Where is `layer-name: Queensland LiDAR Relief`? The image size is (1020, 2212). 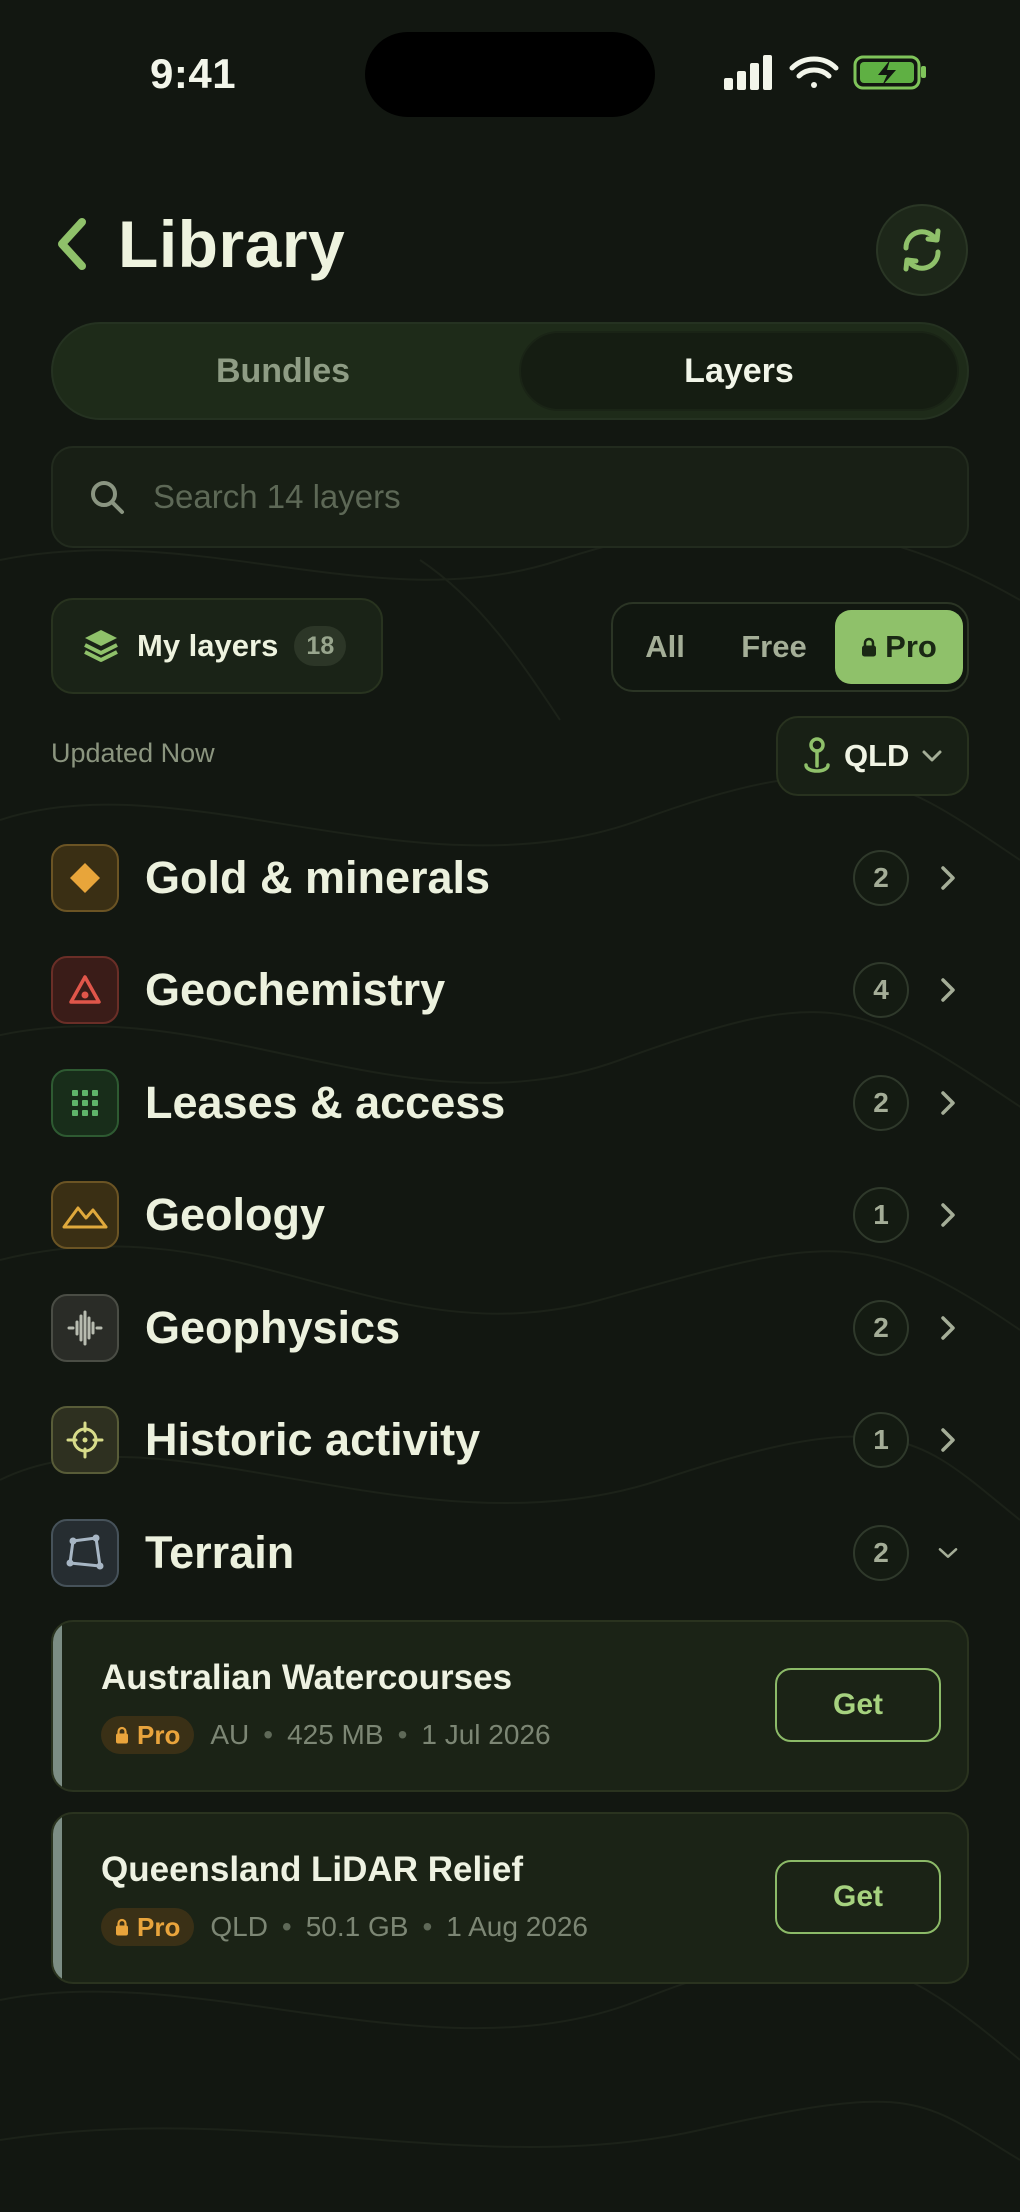
layer-name: Queensland LiDAR Relief is located at coordinates (312, 1869).